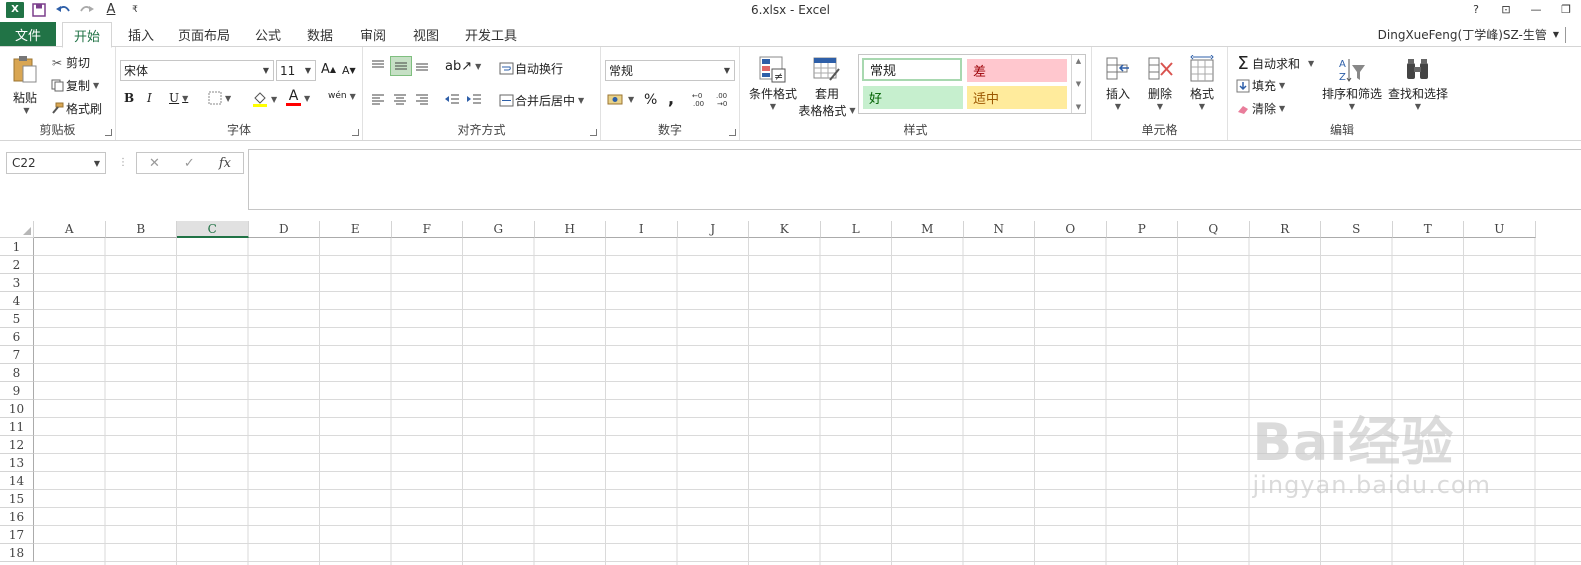 Image resolution: width=1581 pixels, height=565 pixels. What do you see at coordinates (25, 85) in the screenshot?
I see `paste-button: 粘贴 ▼` at bounding box center [25, 85].